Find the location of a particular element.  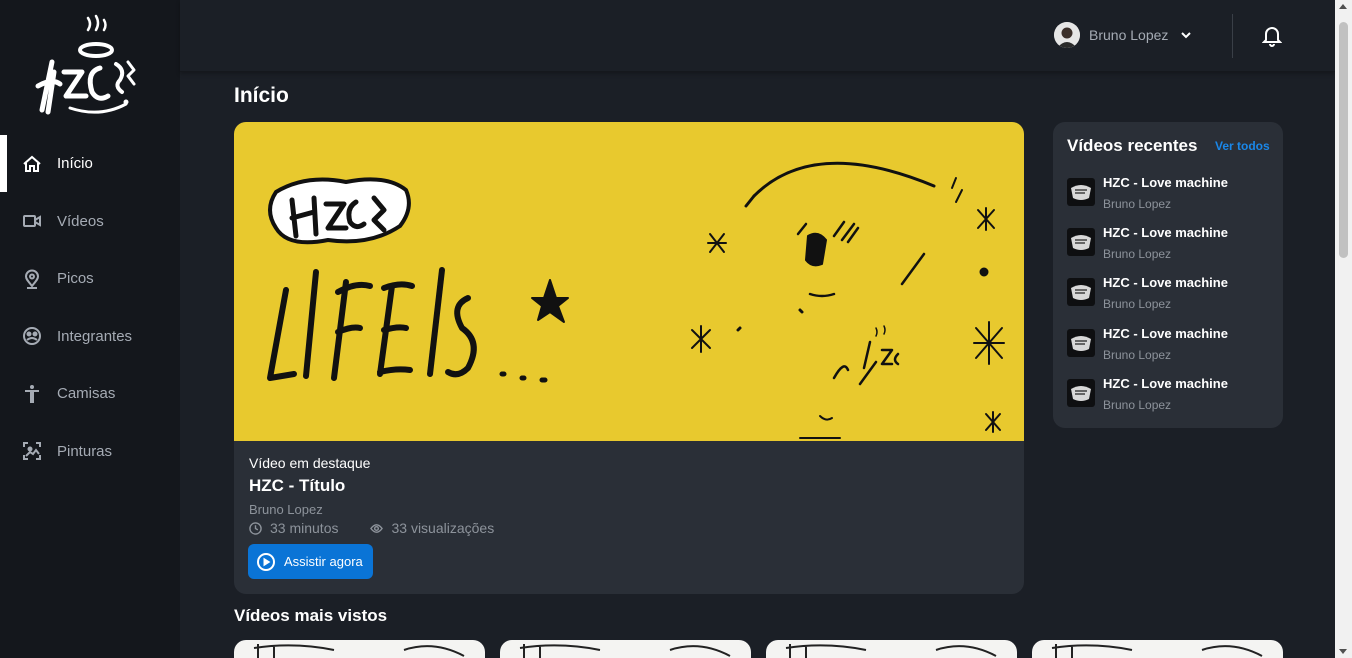

views: 33 visualizações is located at coordinates (432, 528).